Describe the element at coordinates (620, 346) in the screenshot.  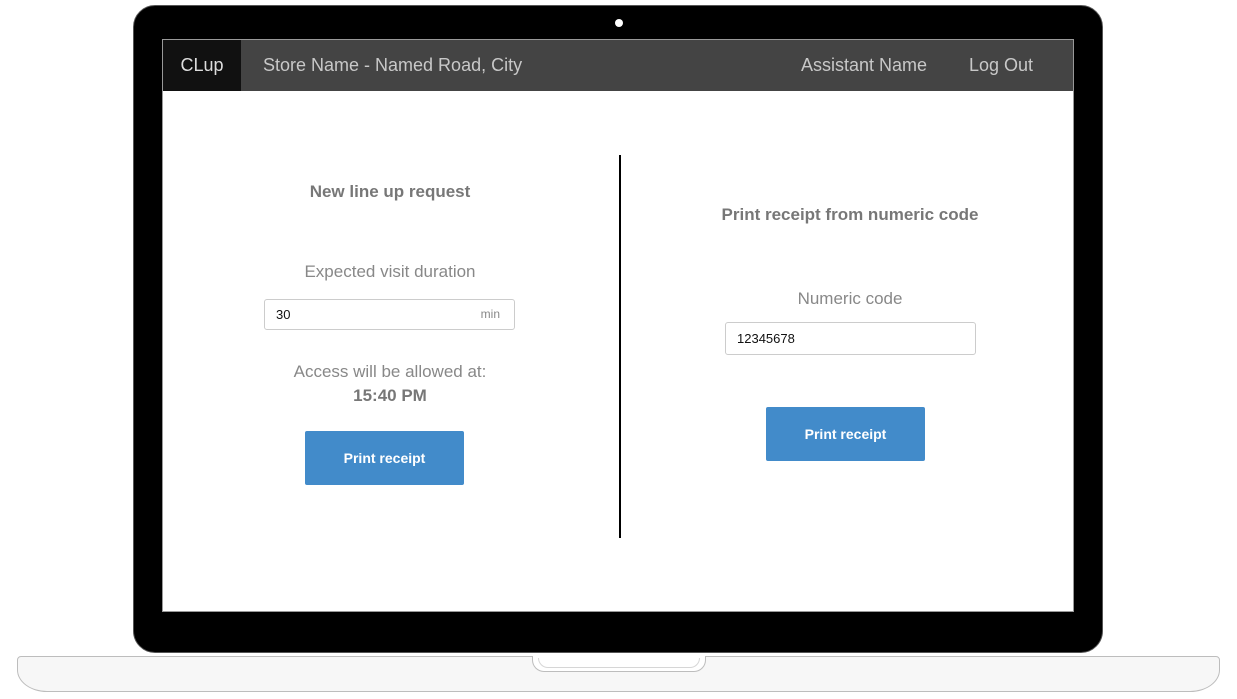
I see `panel-divider` at that location.